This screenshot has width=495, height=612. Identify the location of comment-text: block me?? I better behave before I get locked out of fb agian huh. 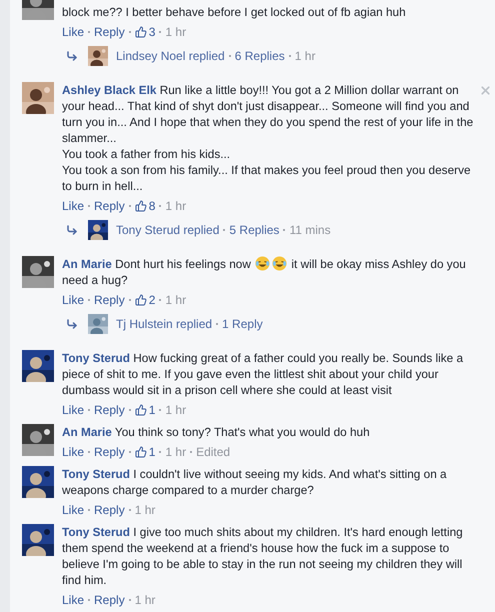
(234, 12).